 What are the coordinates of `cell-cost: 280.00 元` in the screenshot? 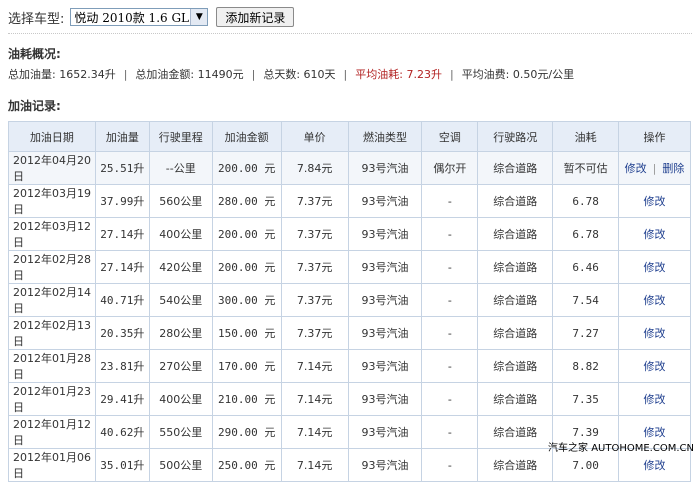 It's located at (246, 201).